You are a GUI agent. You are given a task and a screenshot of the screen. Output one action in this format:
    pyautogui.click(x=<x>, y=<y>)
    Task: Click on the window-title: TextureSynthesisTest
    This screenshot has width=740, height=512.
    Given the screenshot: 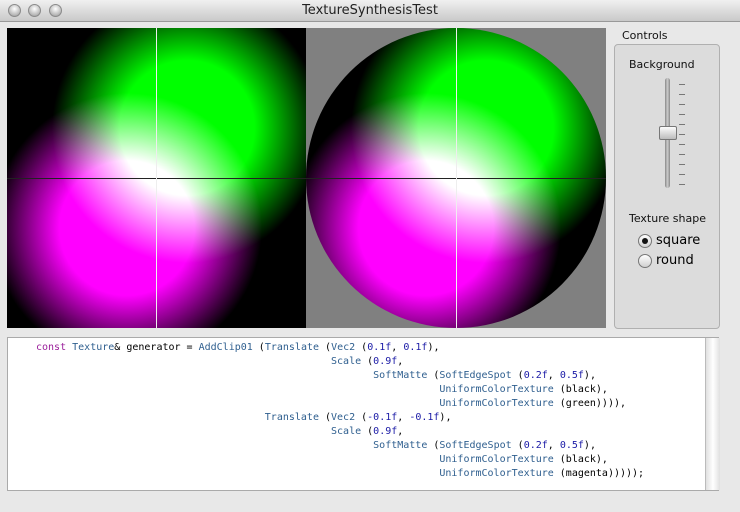 What is the action you would take?
    pyautogui.click(x=370, y=10)
    